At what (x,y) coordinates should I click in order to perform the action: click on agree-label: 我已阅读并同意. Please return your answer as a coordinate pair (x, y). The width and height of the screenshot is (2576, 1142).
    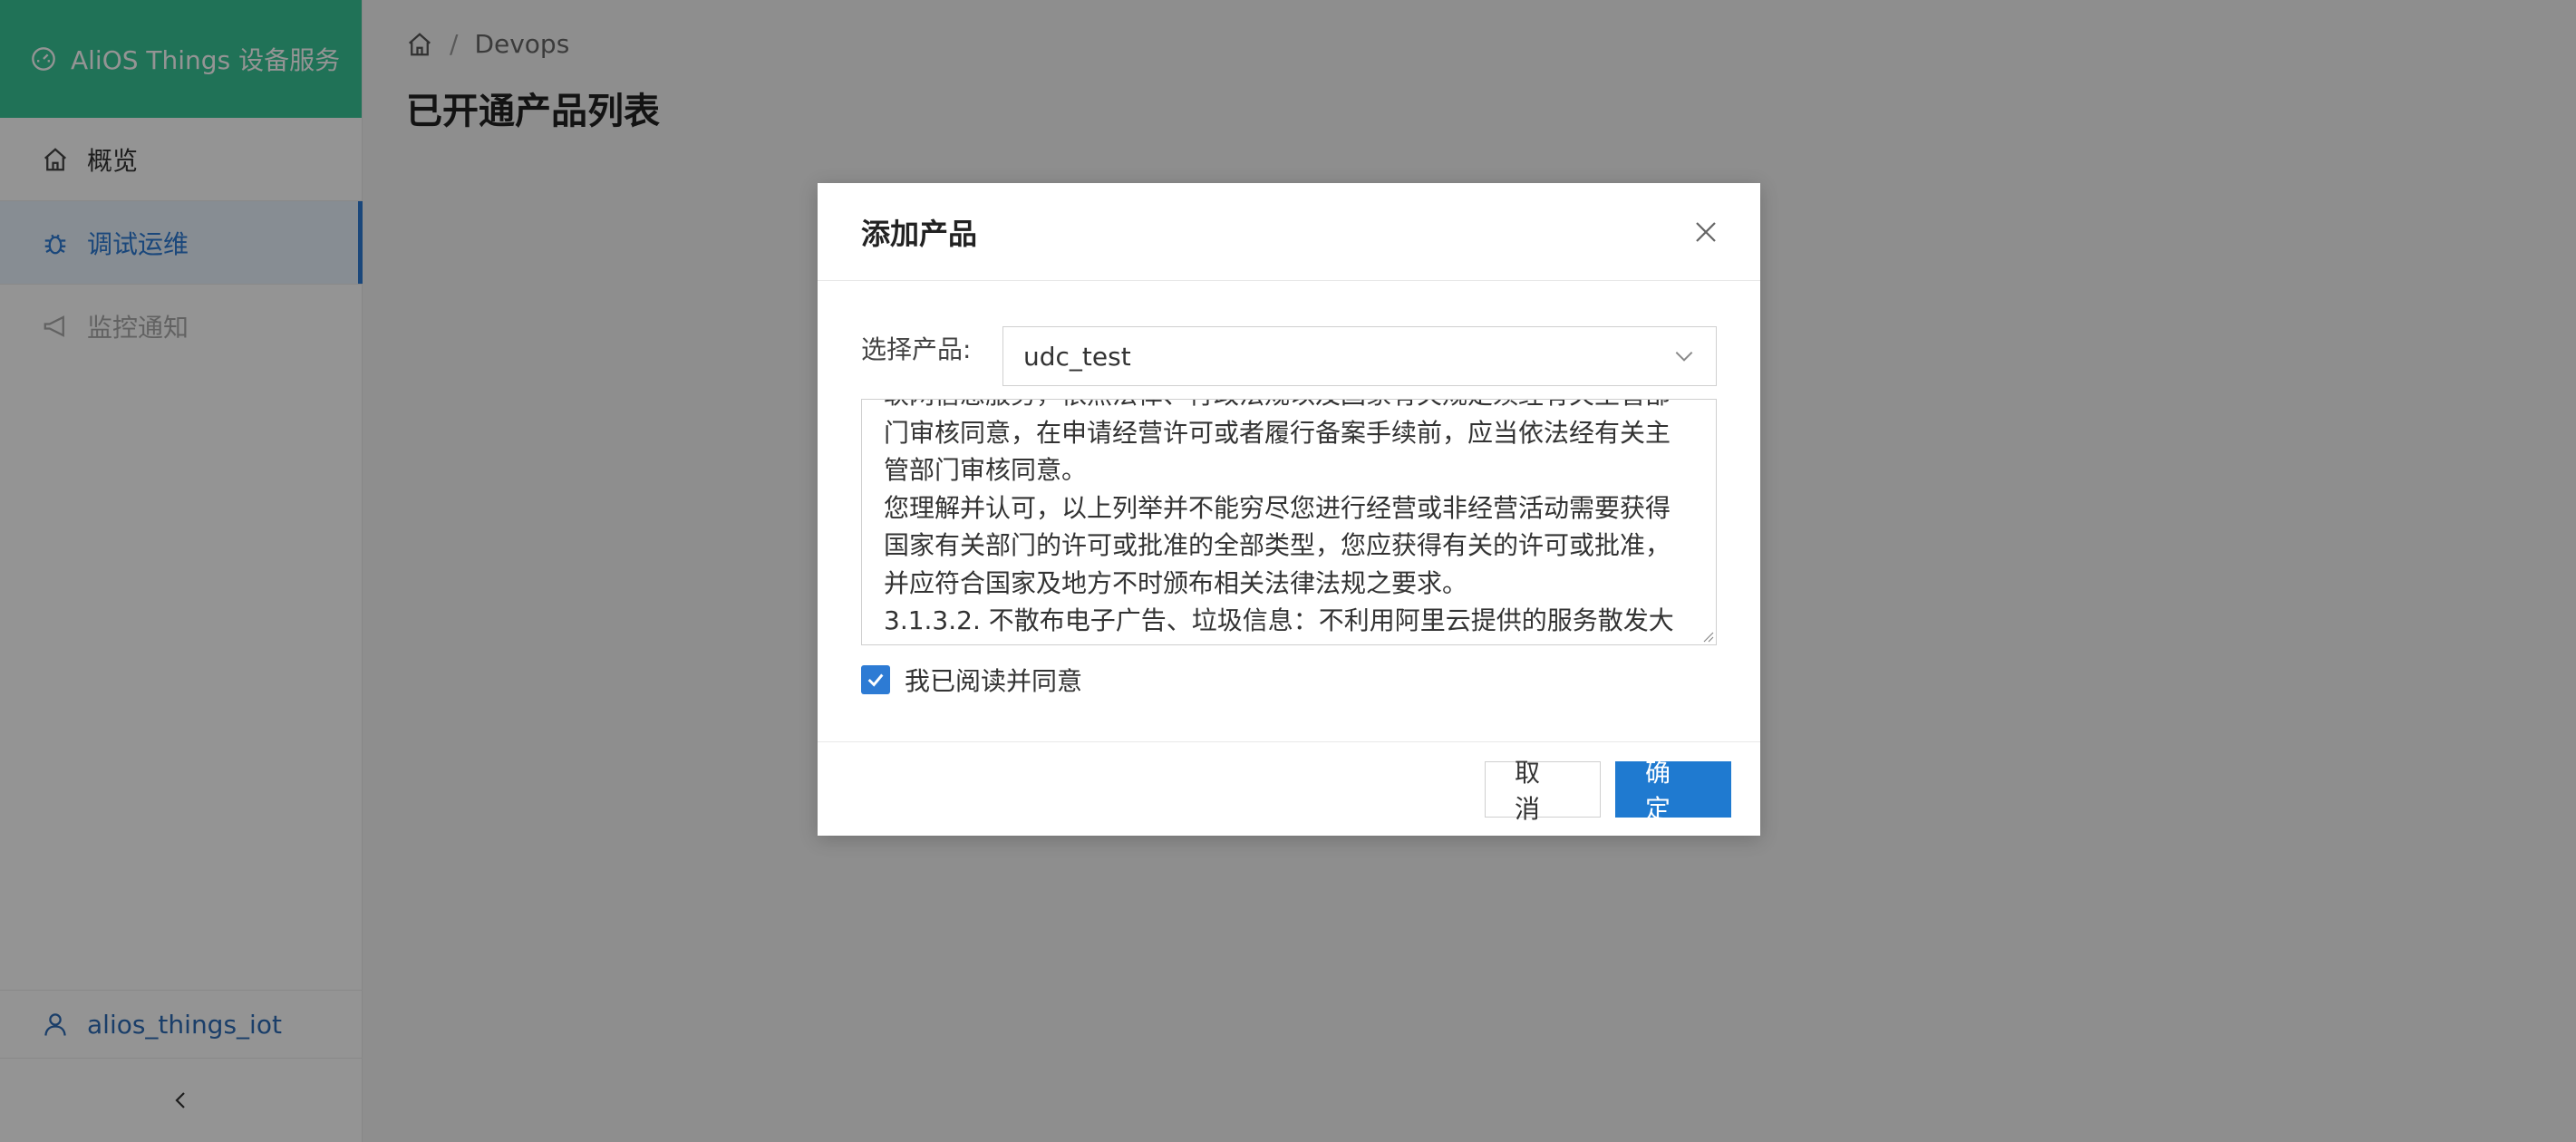
    Looking at the image, I should click on (994, 681).